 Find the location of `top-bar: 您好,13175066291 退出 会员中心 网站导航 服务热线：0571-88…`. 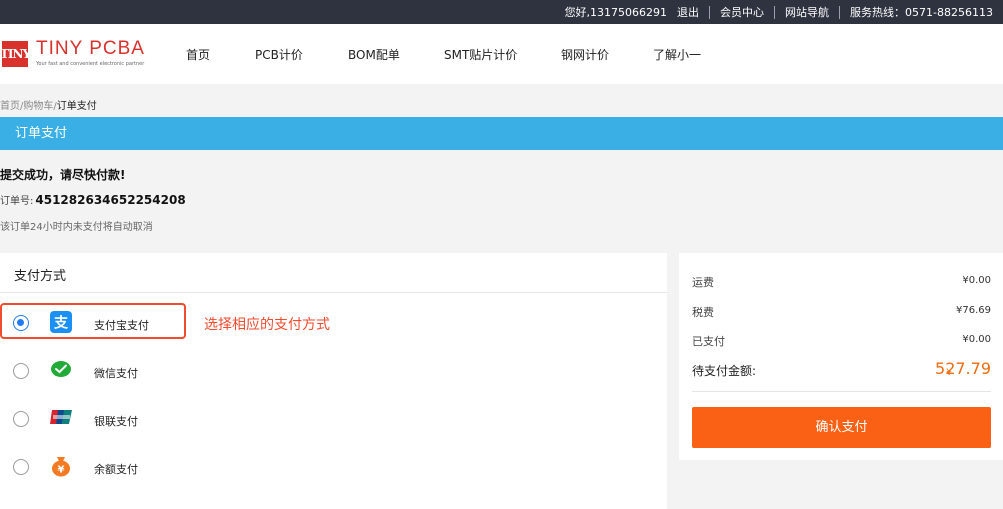

top-bar: 您好,13175066291 退出 会员中心 网站导航 服务热线：0571-88… is located at coordinates (501, 12).